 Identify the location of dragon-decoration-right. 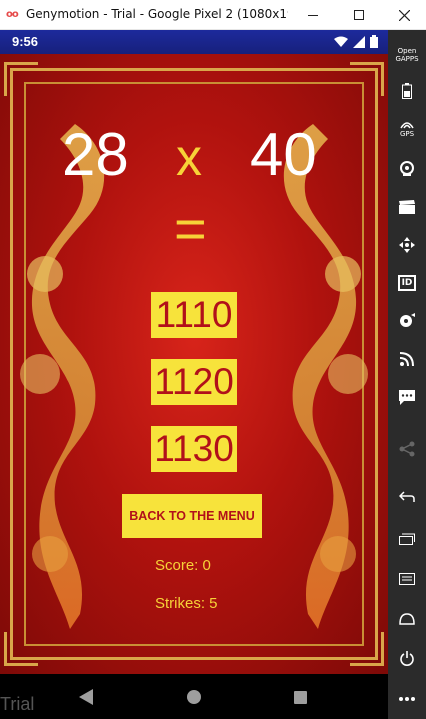
(325, 376).